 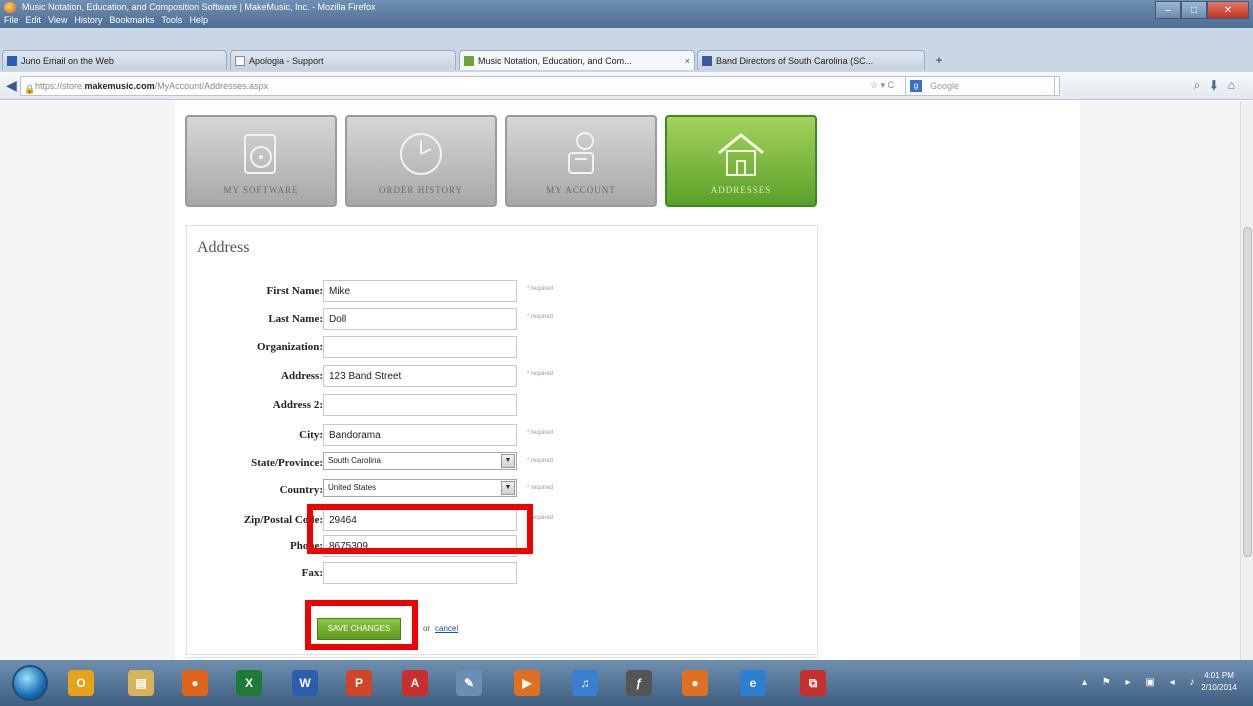 I want to click on page-favicon-icon, so click(x=240, y=61).